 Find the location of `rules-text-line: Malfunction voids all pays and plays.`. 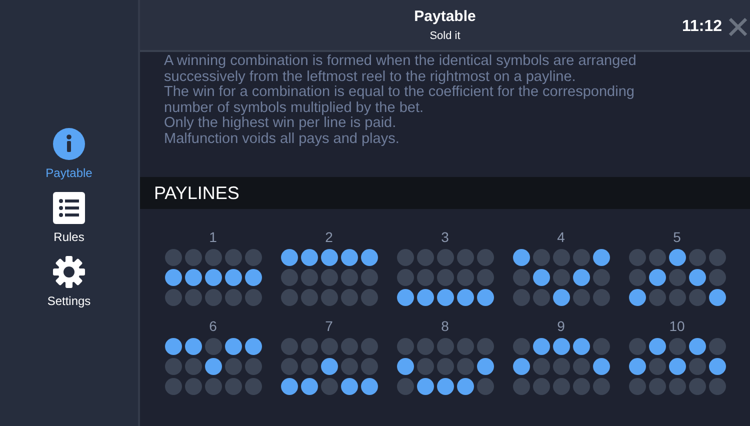

rules-text-line: Malfunction voids all pays and plays. is located at coordinates (282, 139).